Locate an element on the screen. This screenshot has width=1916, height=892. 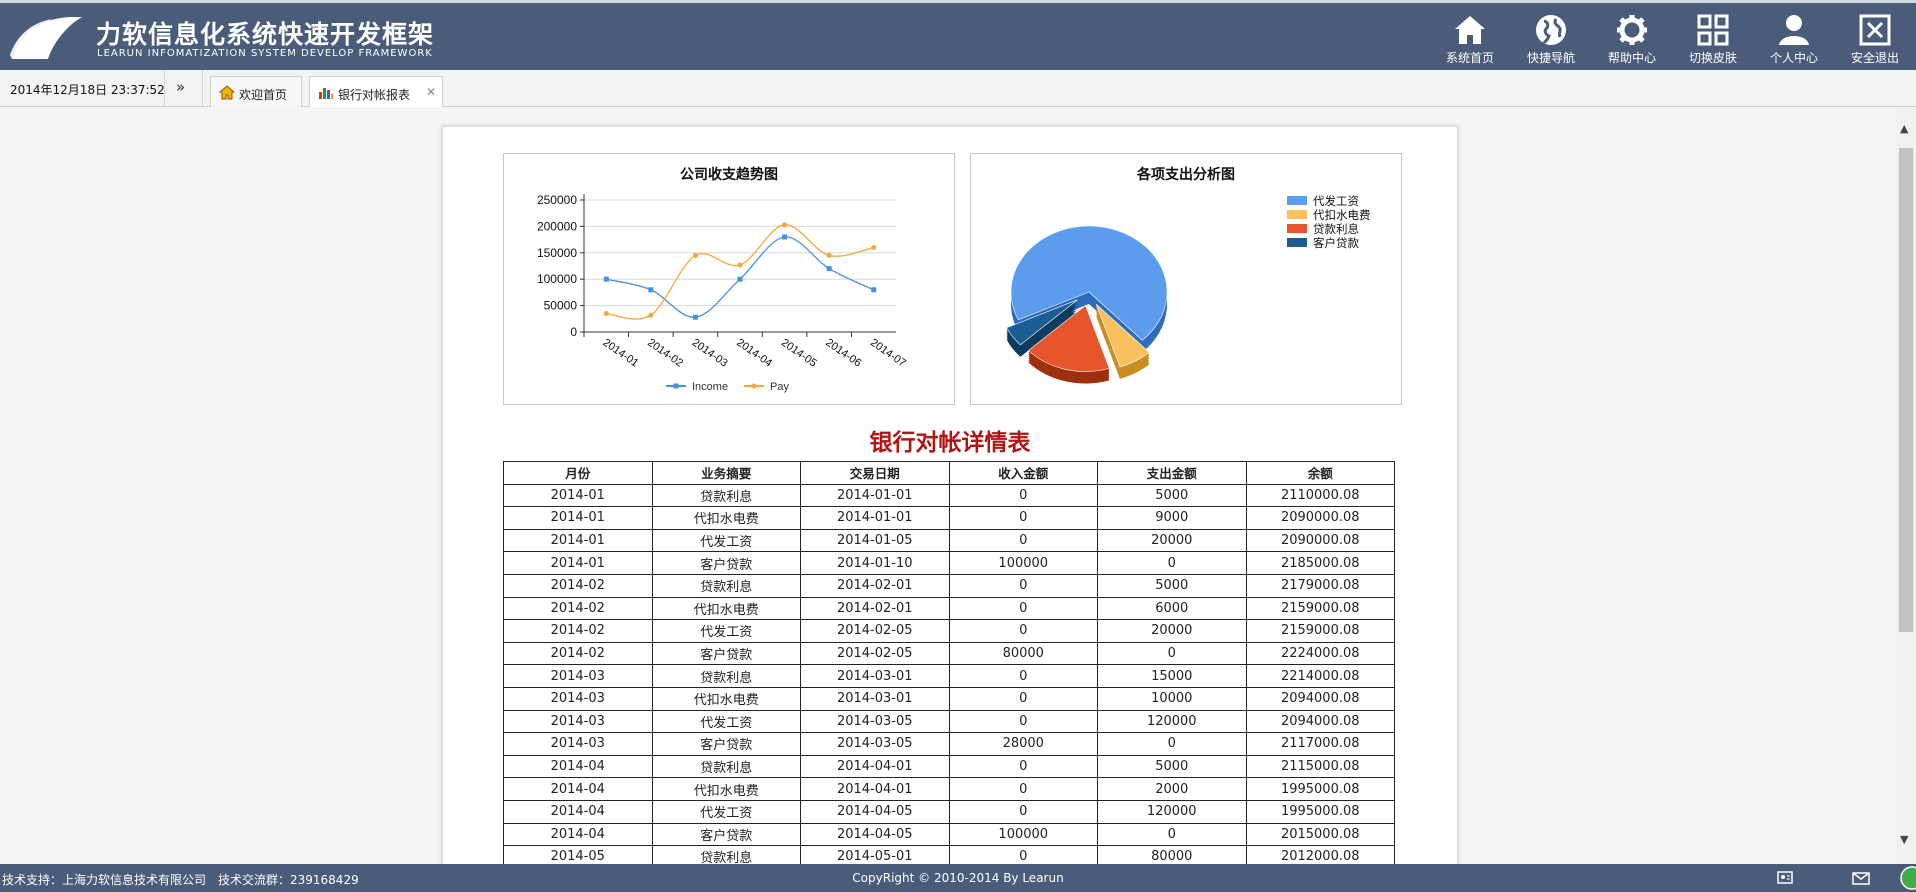
column-header: 业务摘要 is located at coordinates (726, 473).